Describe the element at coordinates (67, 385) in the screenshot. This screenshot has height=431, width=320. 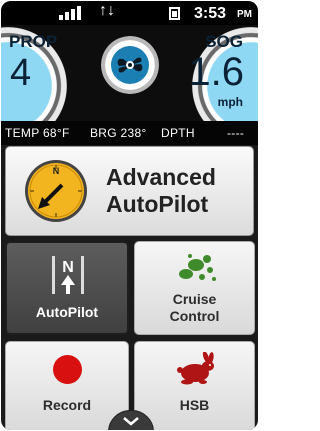
I see `record-button: Record` at that location.